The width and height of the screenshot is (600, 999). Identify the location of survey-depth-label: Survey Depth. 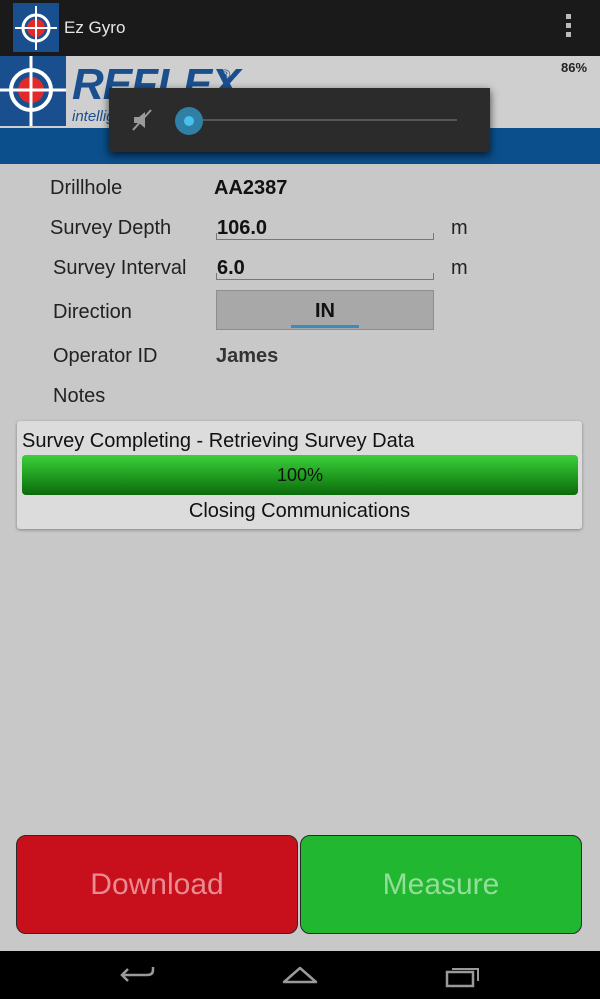
(111, 228).